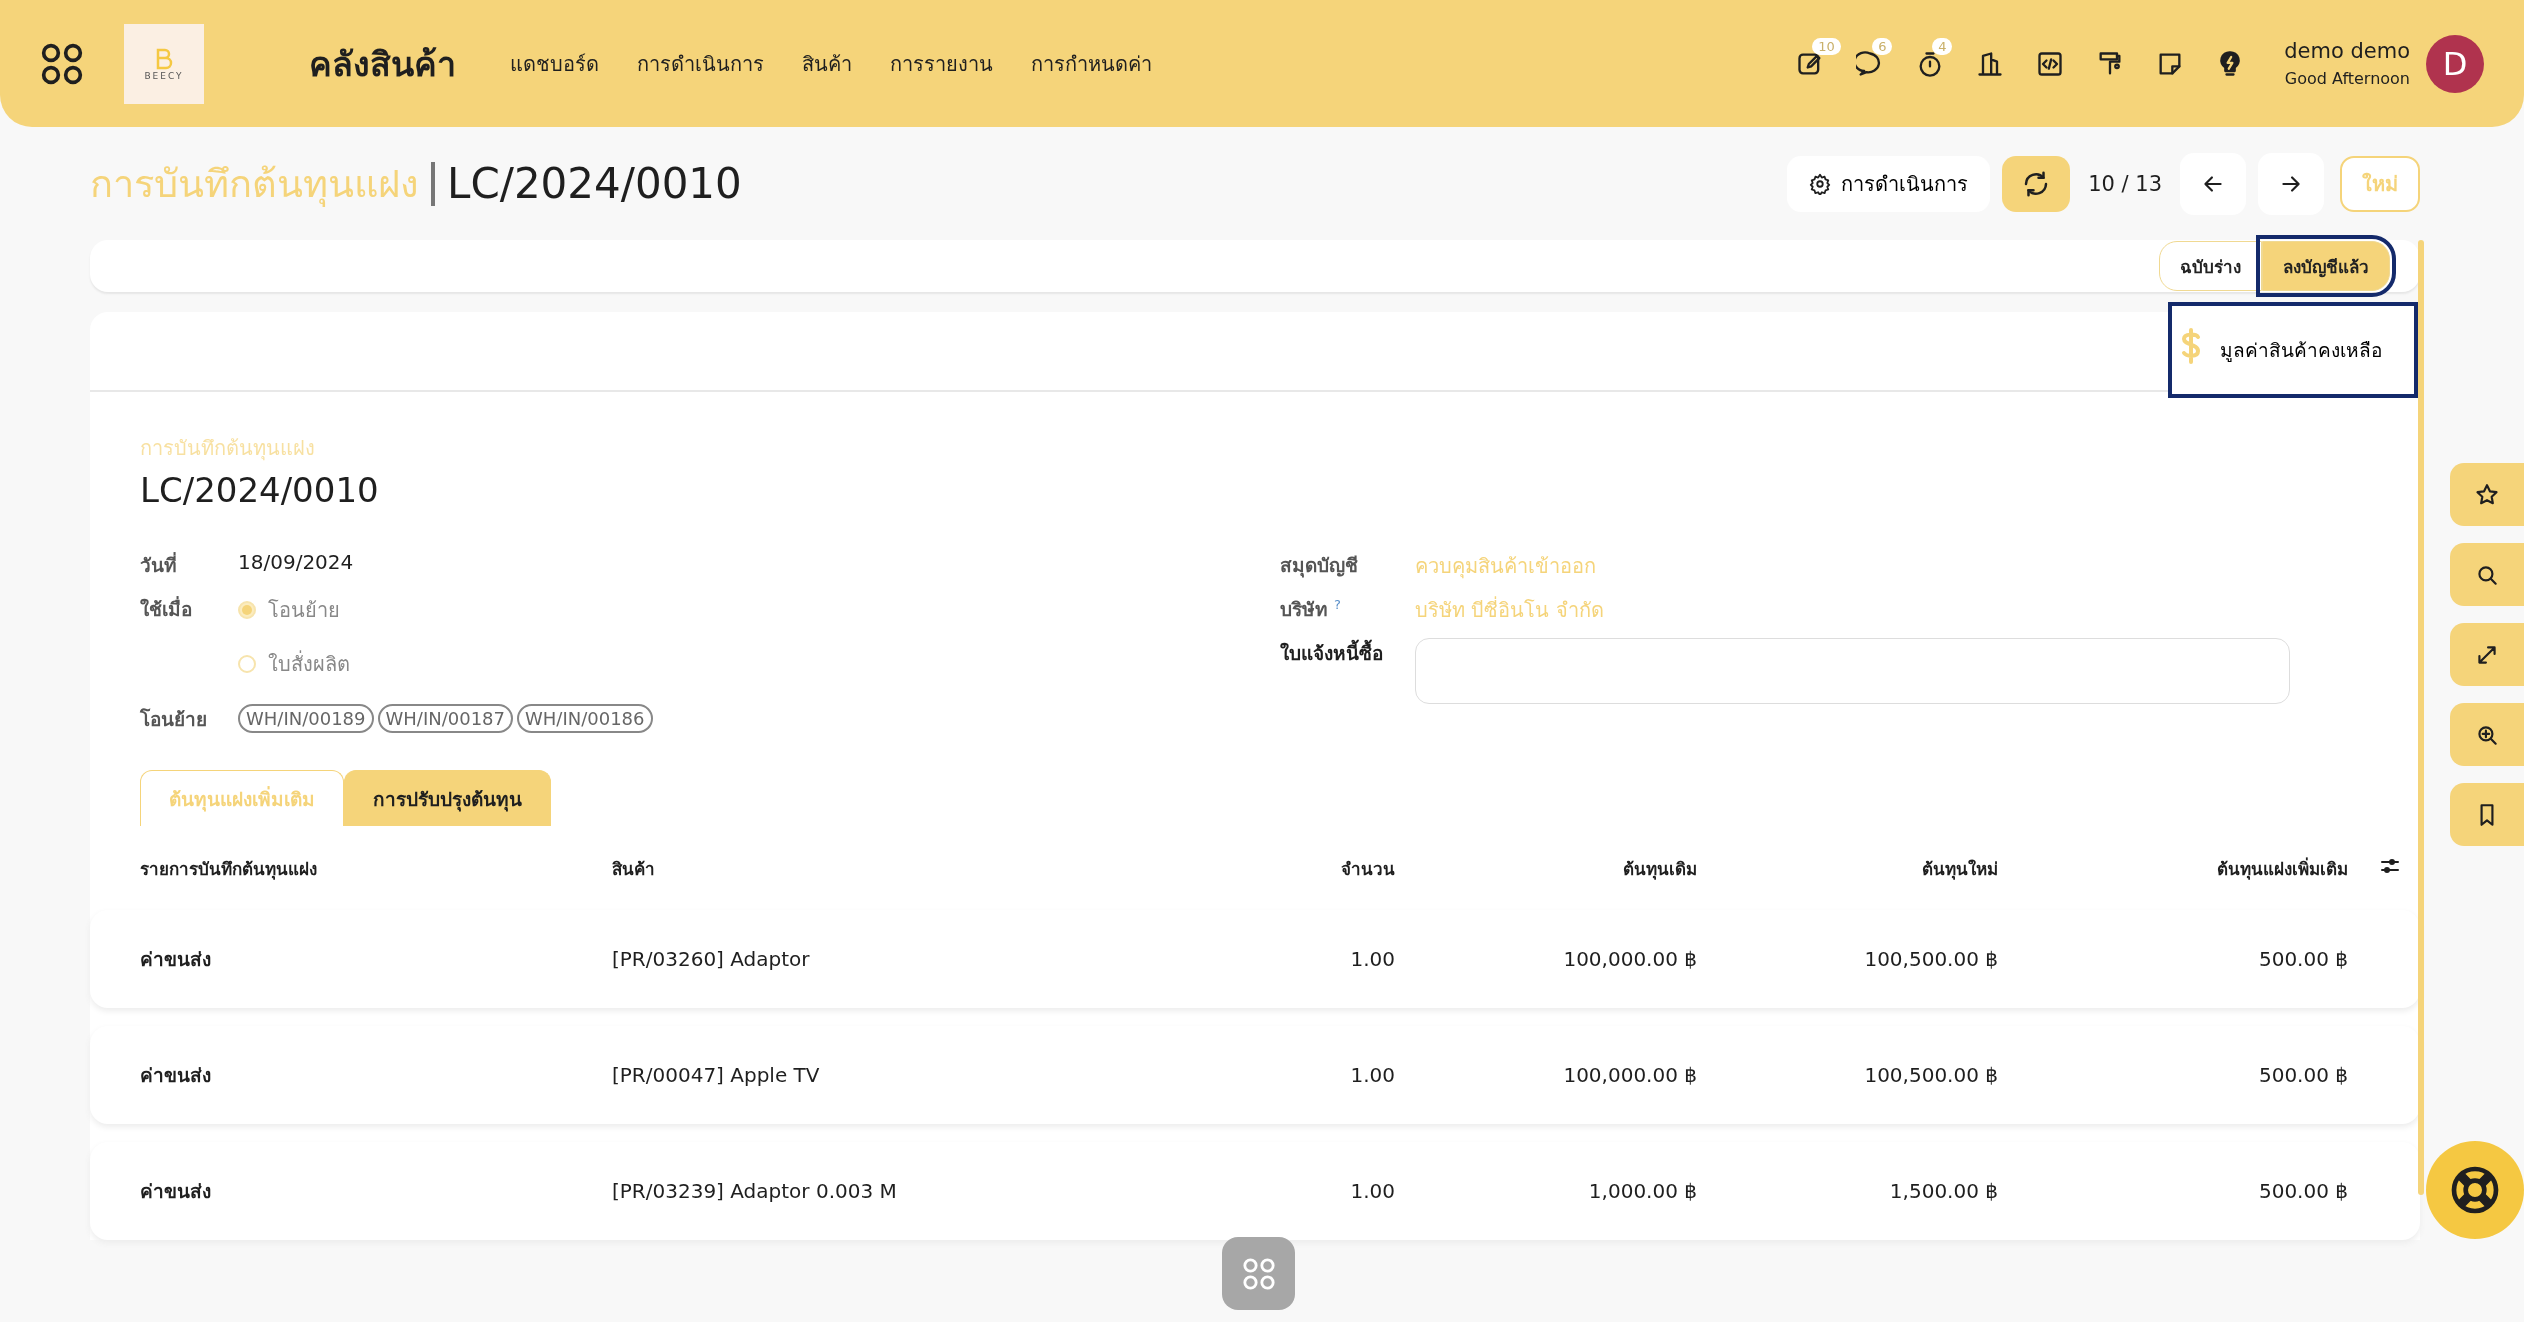  Describe the element at coordinates (174, 719) in the screenshot. I see `field-label: โอนย้าย` at that location.